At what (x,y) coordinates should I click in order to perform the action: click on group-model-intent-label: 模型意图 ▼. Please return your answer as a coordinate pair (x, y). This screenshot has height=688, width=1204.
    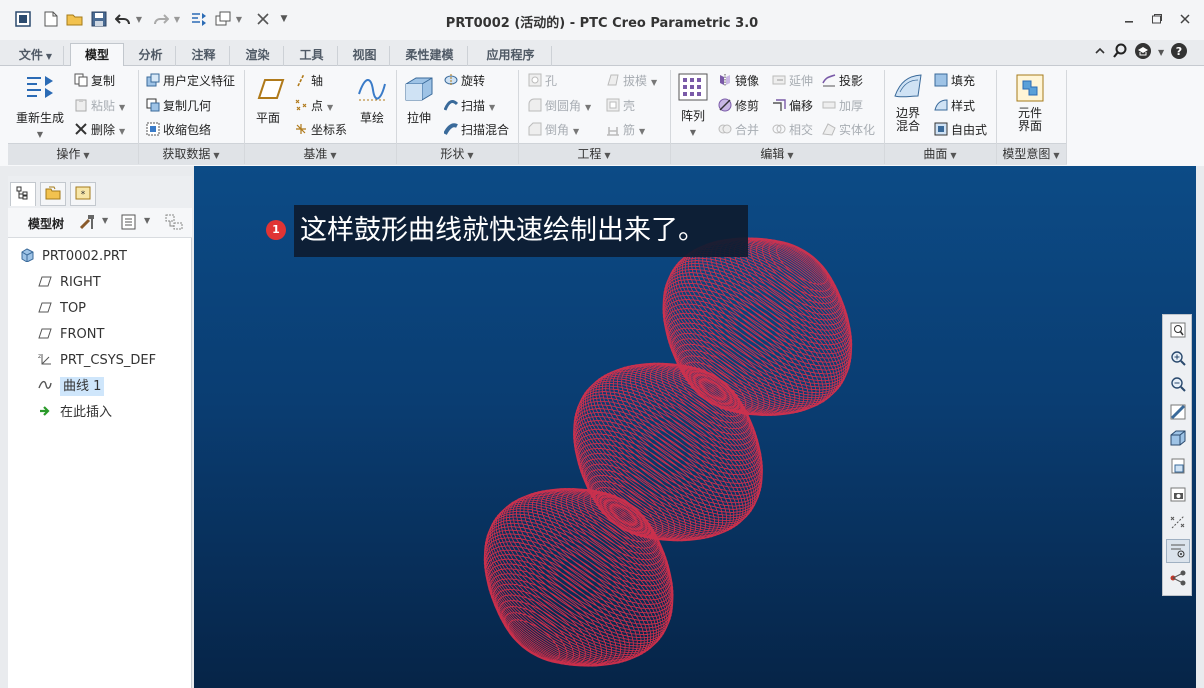
    Looking at the image, I should click on (1031, 154).